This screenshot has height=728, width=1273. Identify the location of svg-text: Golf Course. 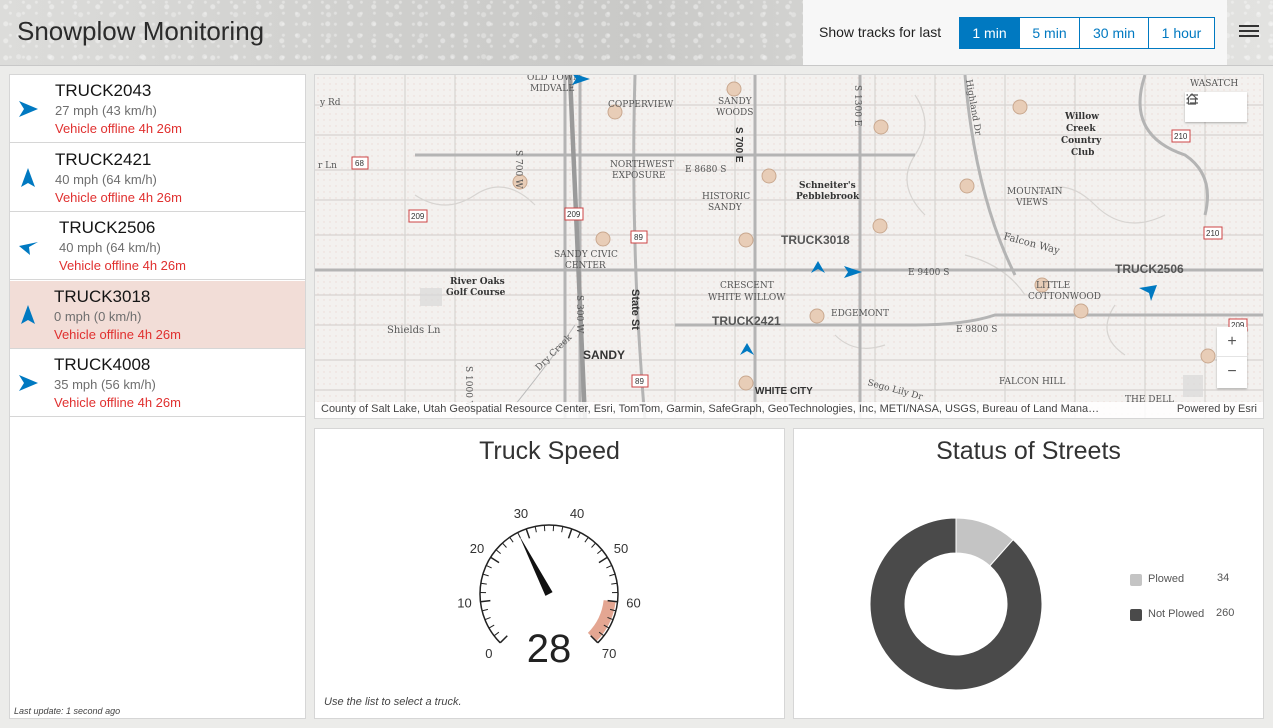
(476, 293).